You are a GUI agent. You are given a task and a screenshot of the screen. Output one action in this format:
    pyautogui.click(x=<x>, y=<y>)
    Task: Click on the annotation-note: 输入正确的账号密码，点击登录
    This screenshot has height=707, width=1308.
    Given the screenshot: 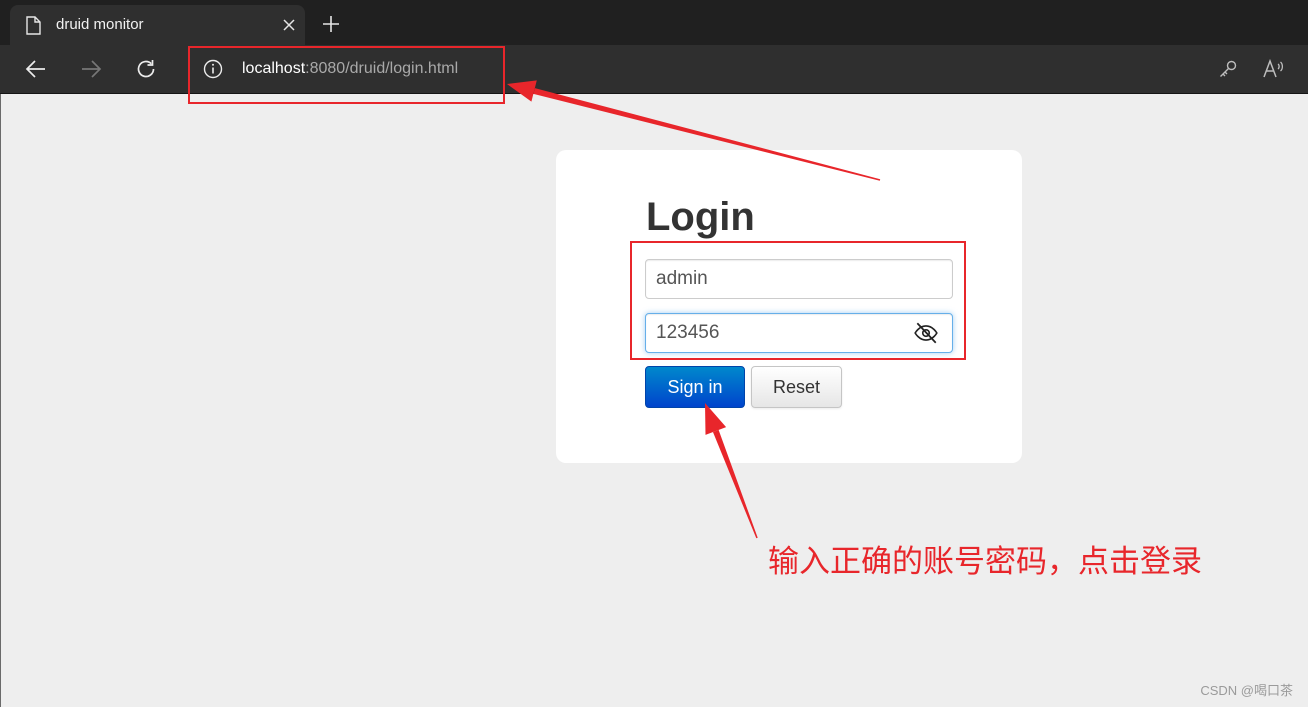 What is the action you would take?
    pyautogui.click(x=985, y=561)
    